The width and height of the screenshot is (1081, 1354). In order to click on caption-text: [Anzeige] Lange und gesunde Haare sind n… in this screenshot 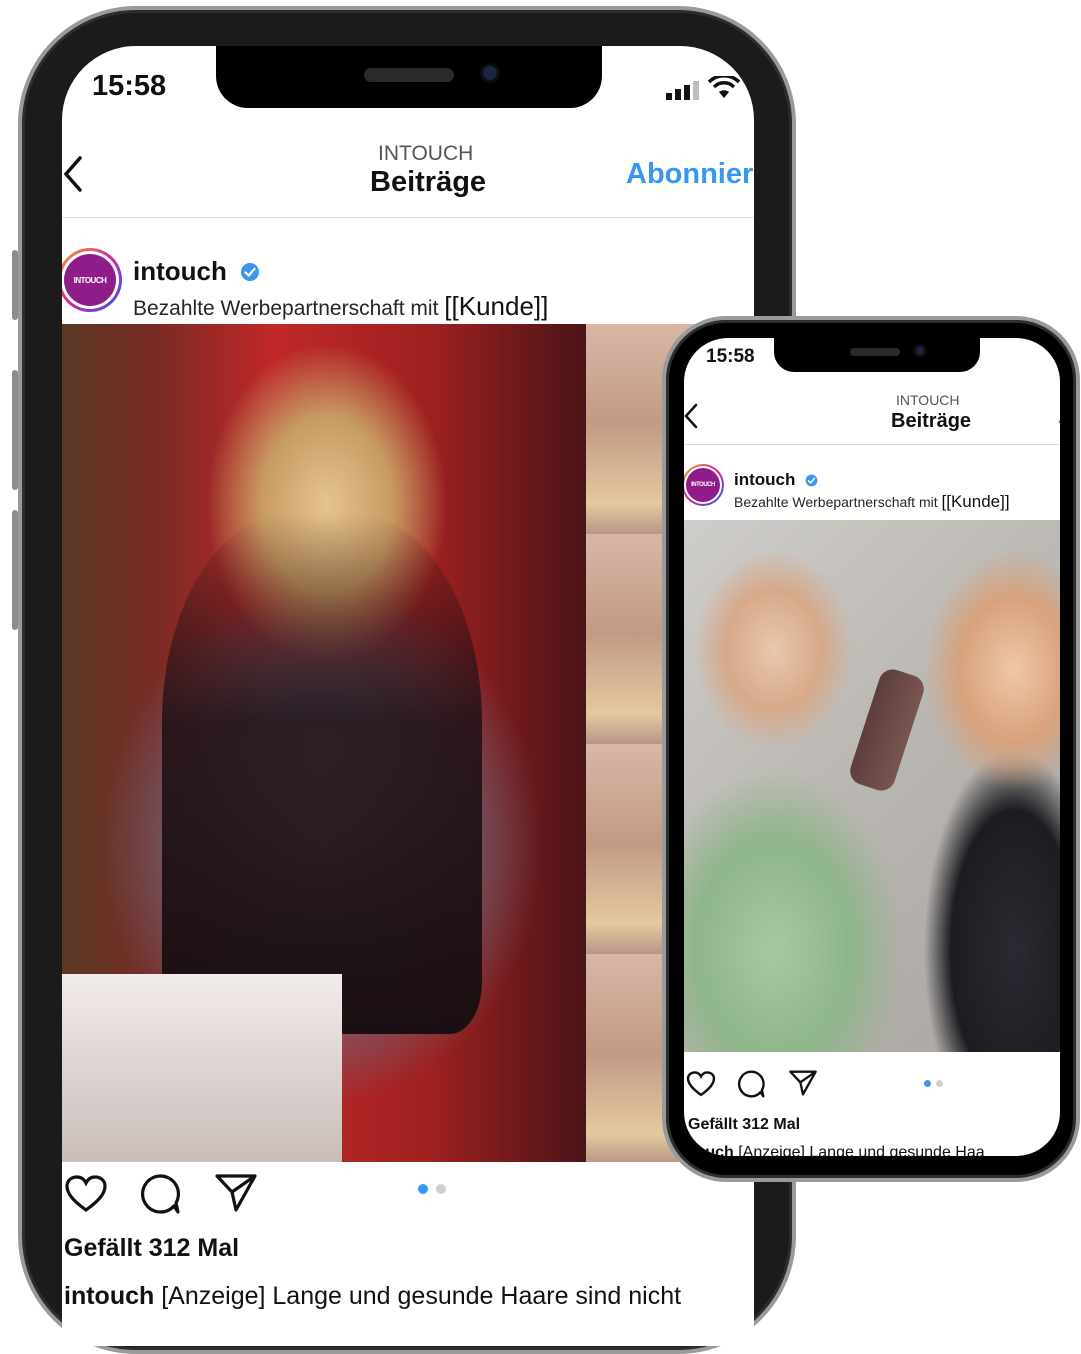, I will do `click(421, 1296)`.